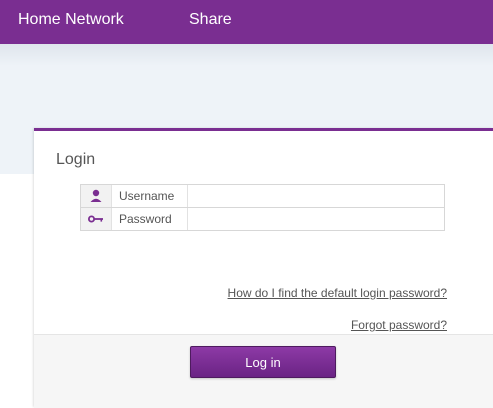  Describe the element at coordinates (210, 20) in the screenshot. I see `nav-share: Share` at that location.